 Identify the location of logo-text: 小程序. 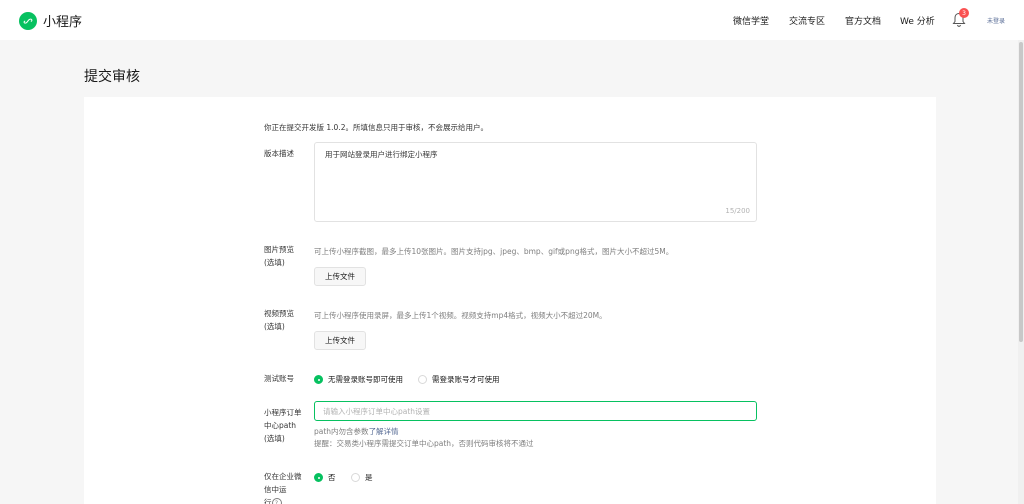
(63, 22).